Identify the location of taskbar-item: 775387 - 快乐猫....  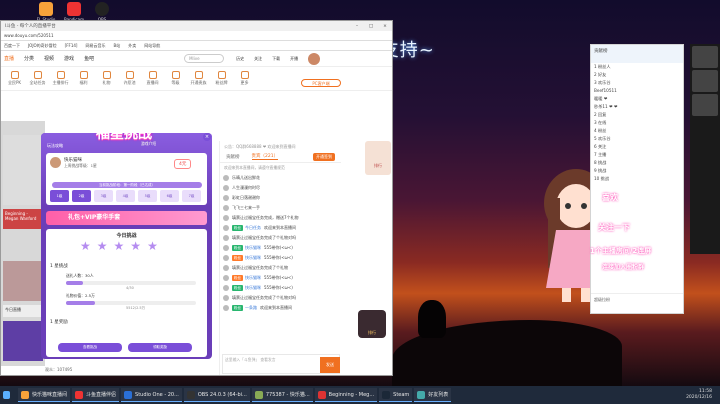
(282, 395).